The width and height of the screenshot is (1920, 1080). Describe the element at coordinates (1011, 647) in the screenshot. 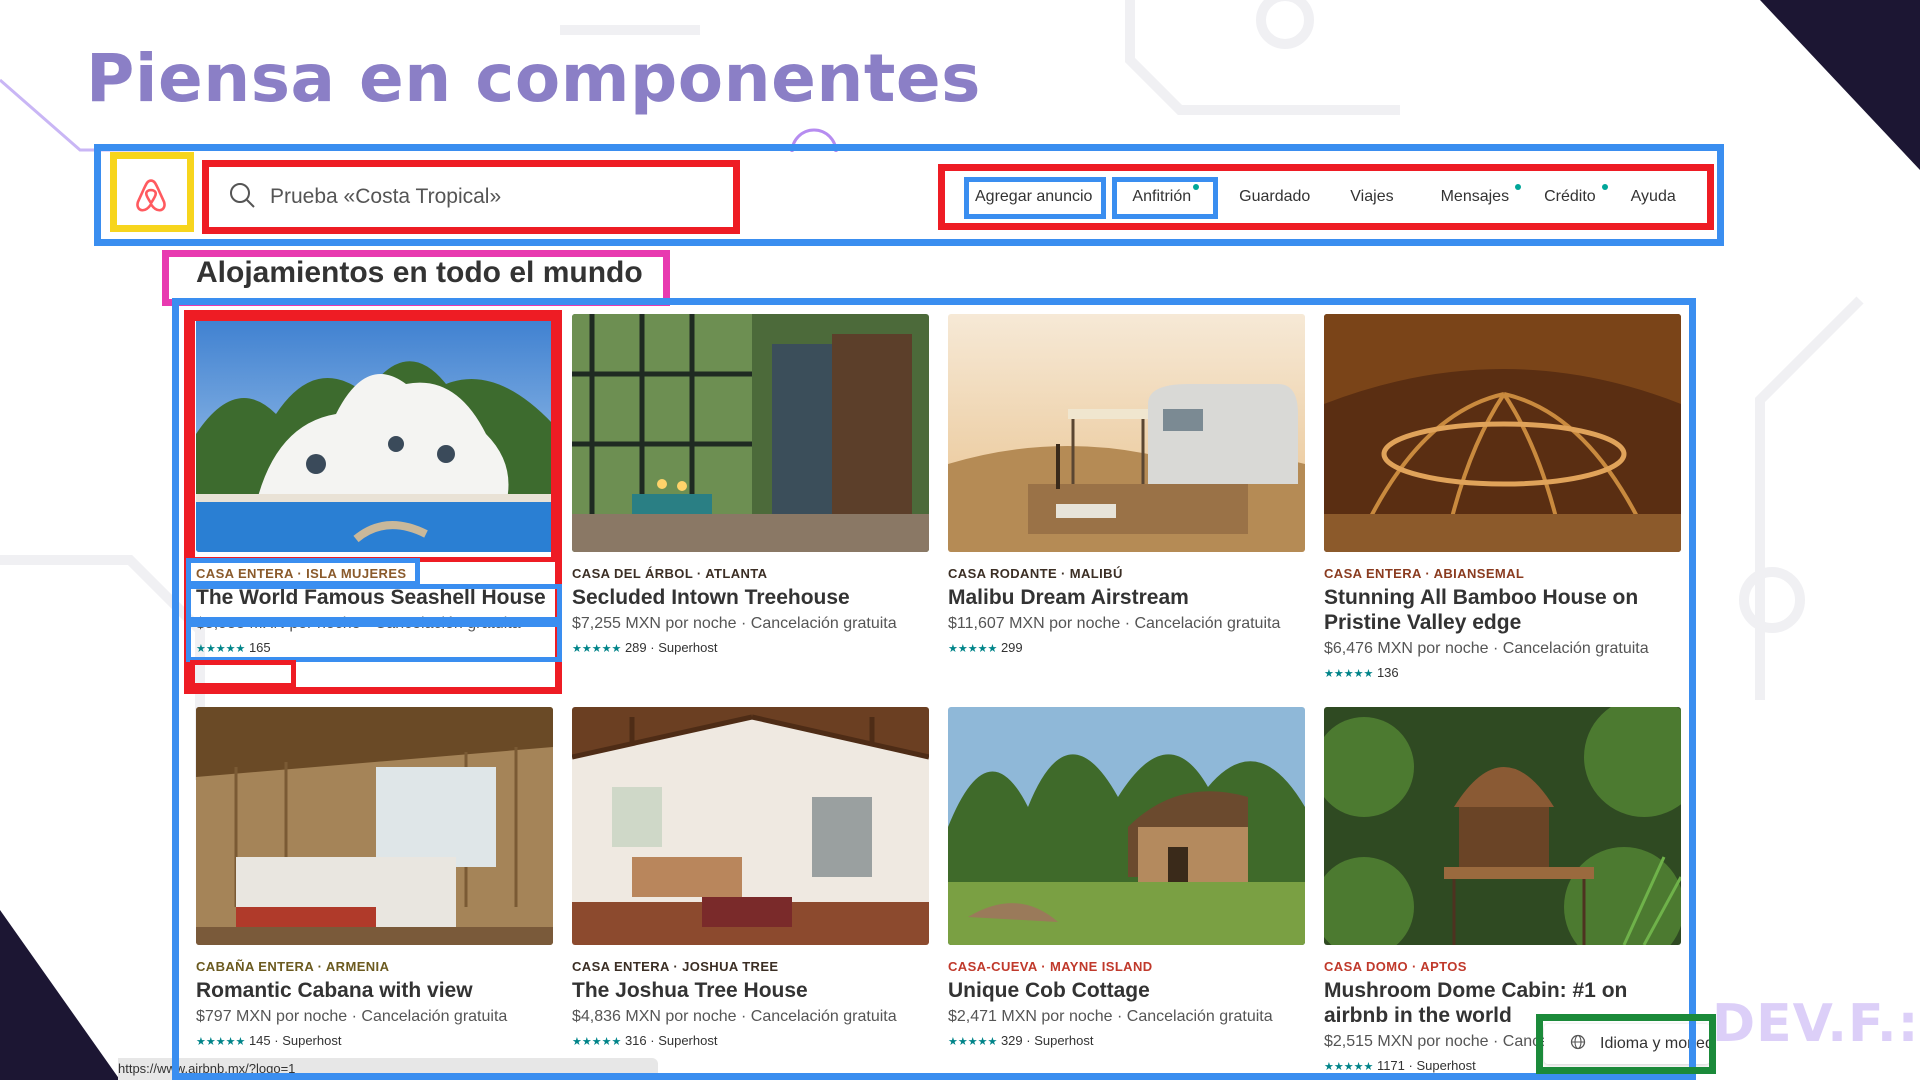

I see `review-count: 299` at that location.